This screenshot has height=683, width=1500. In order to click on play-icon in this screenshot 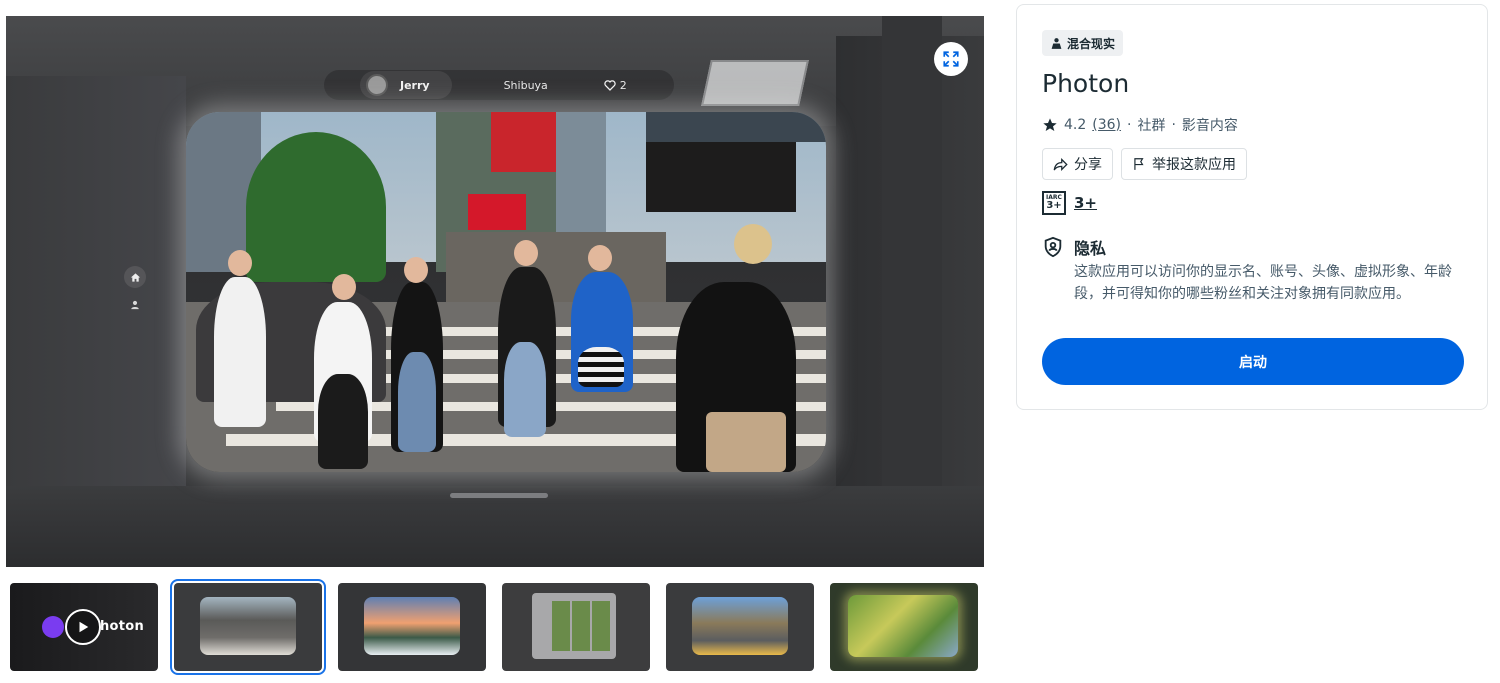, I will do `click(84, 627)`.